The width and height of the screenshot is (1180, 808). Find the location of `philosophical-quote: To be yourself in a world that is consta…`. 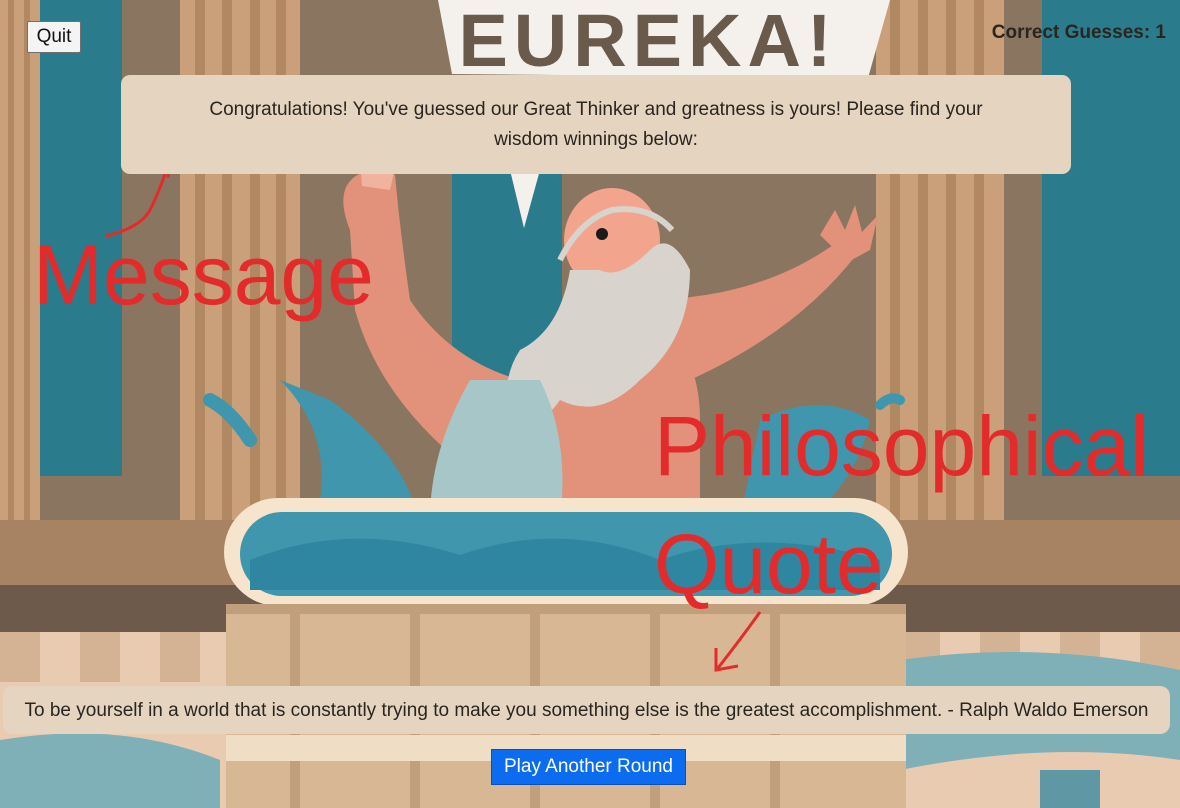

philosophical-quote: To be yourself in a world that is consta… is located at coordinates (586, 710).